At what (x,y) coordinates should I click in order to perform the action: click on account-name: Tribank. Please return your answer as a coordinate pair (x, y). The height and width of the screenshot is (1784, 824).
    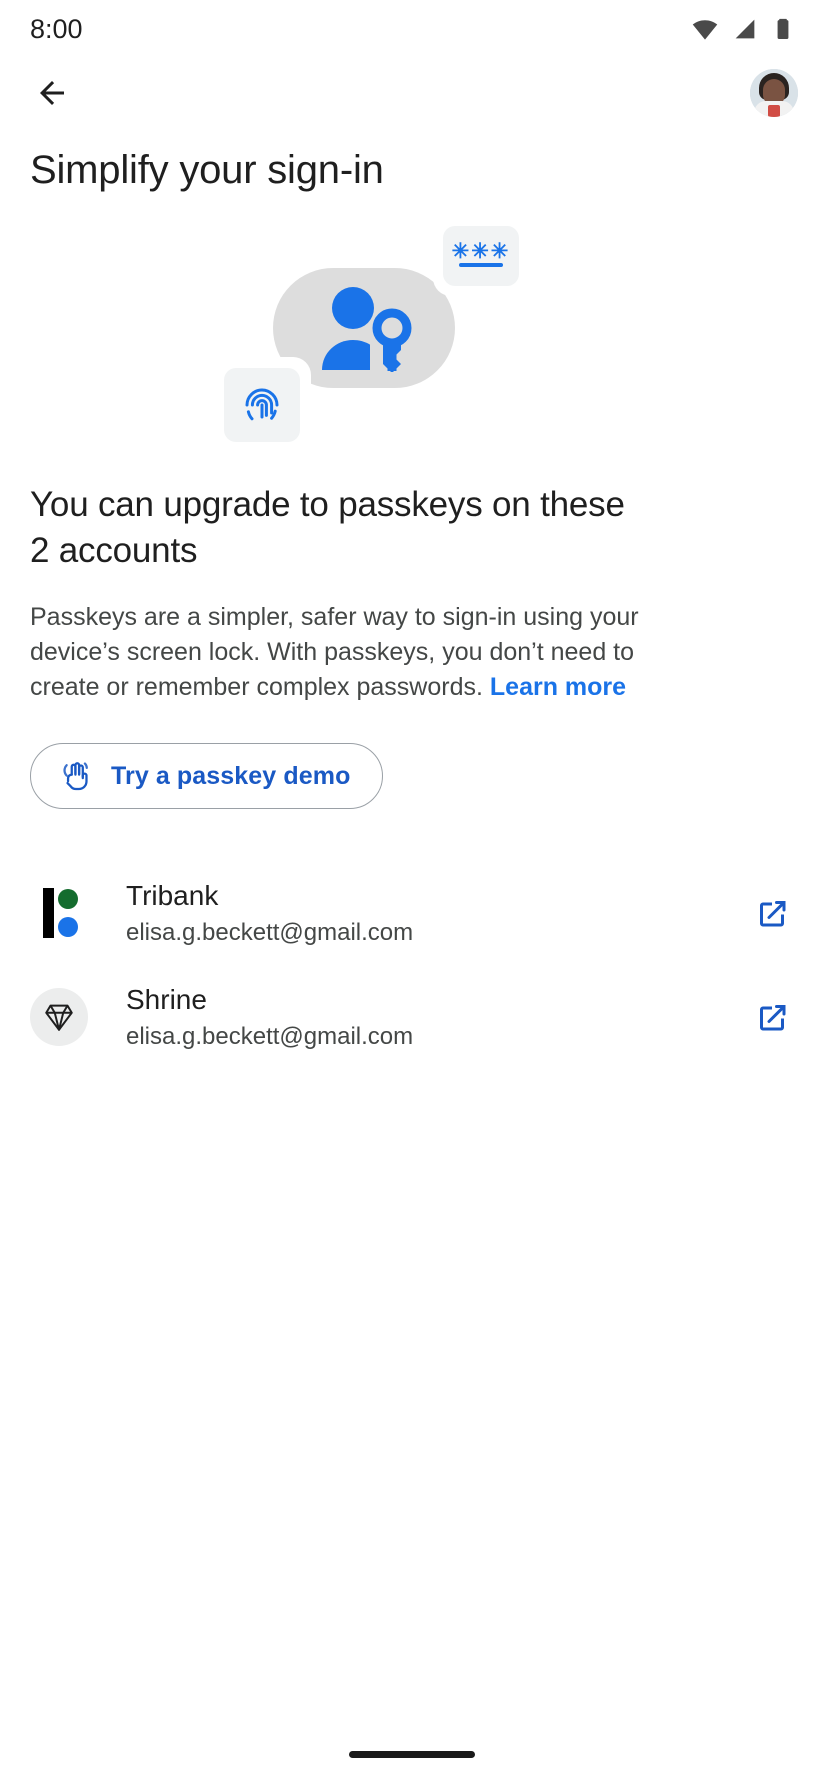
    Looking at the image, I should click on (172, 895).